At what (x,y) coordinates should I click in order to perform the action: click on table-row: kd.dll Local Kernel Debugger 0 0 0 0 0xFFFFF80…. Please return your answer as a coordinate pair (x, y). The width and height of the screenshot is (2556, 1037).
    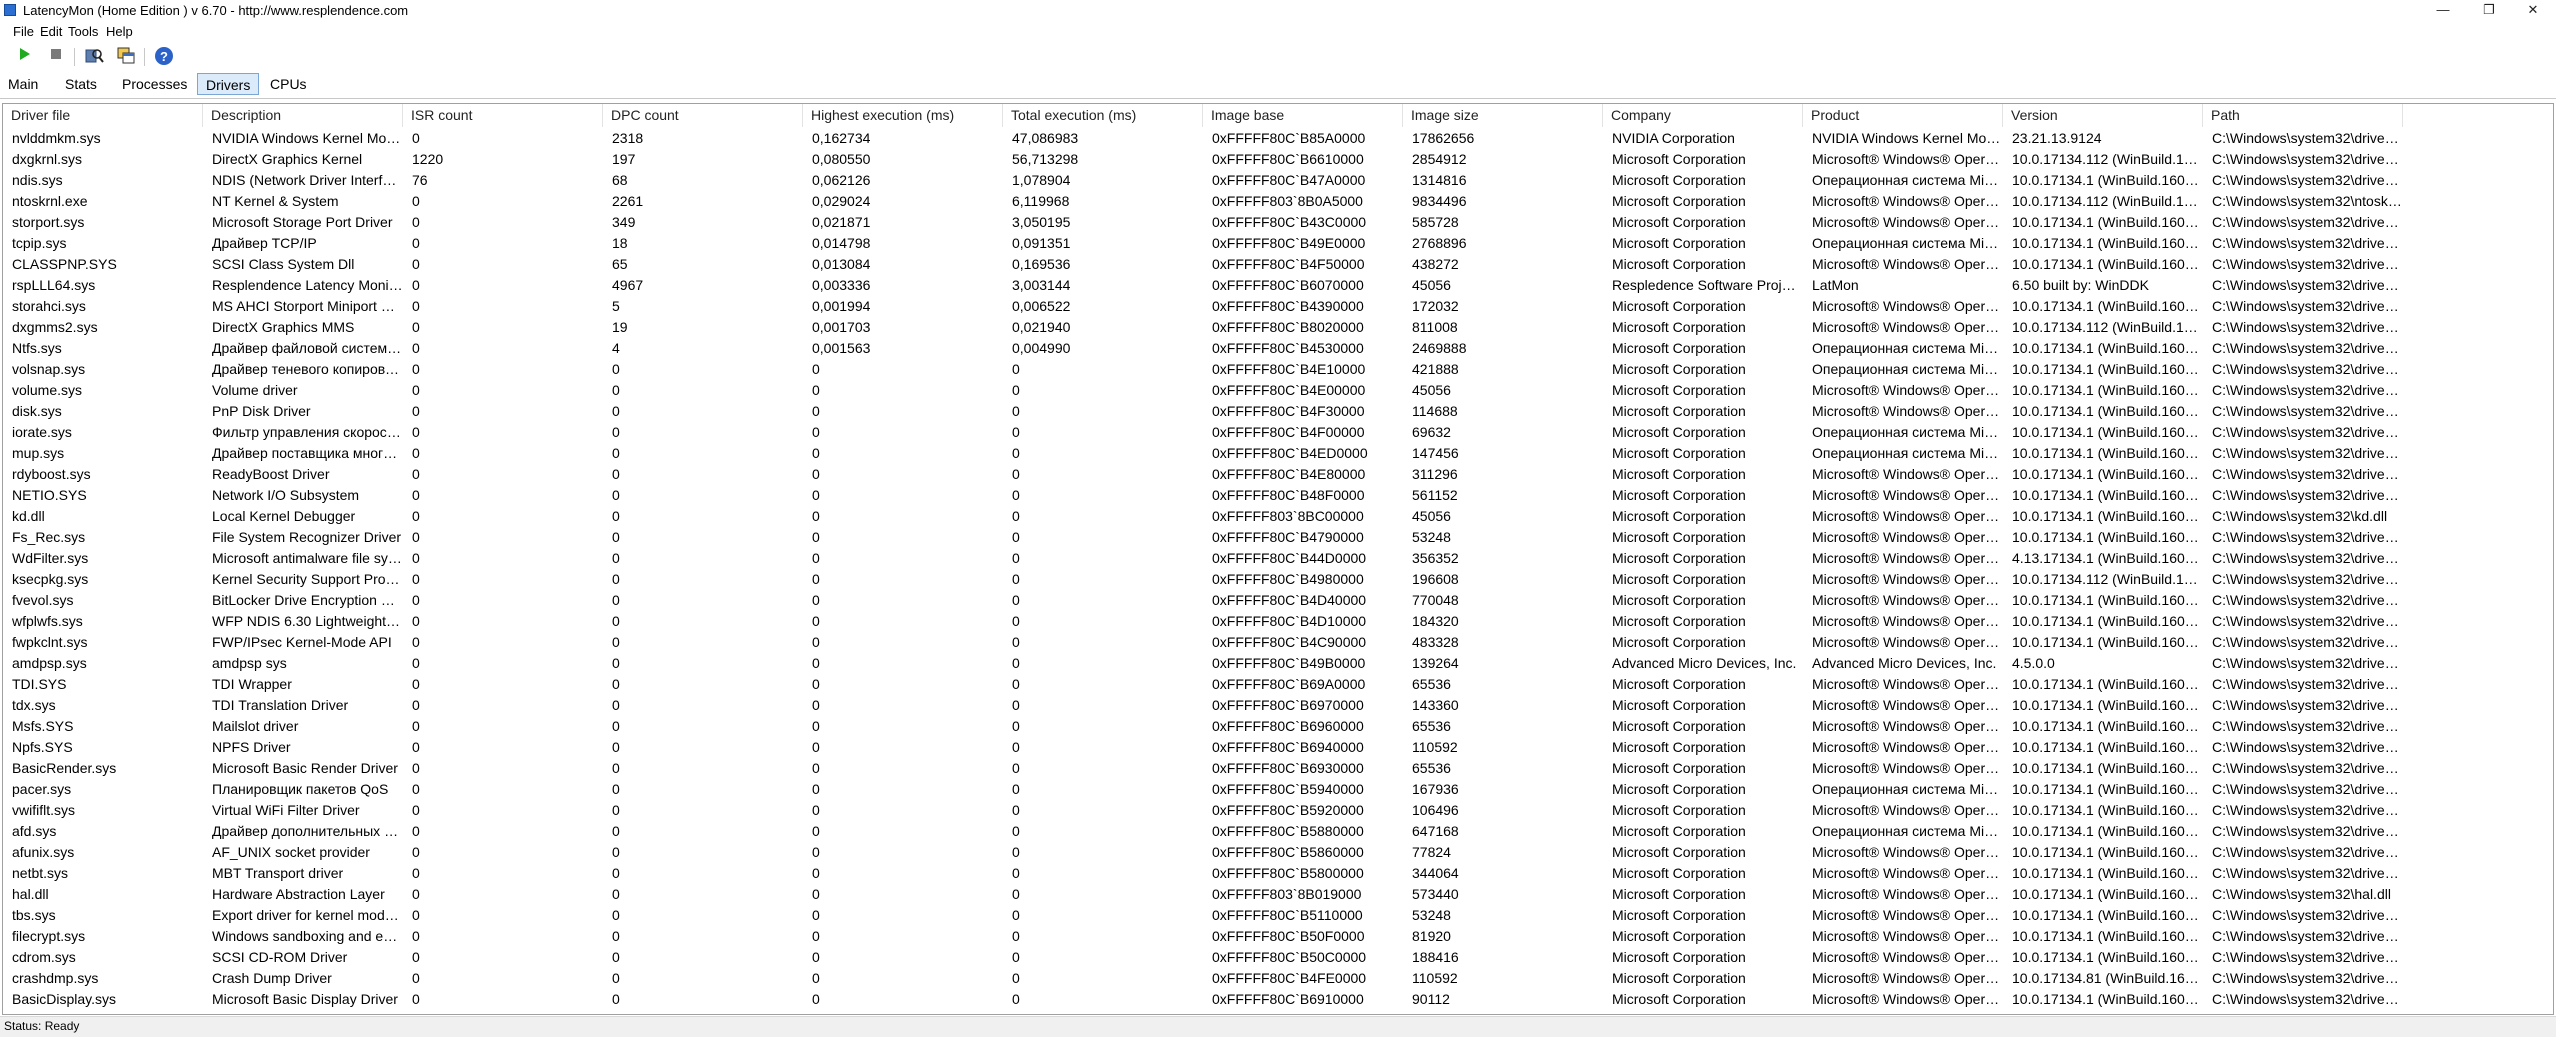
    Looking at the image, I should click on (1278, 516).